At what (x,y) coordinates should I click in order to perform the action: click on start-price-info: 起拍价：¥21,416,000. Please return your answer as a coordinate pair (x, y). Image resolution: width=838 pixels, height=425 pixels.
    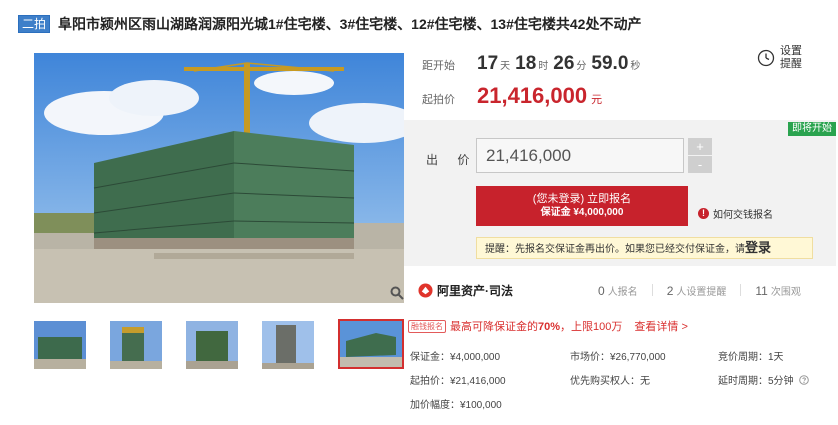
    Looking at the image, I should click on (458, 381).